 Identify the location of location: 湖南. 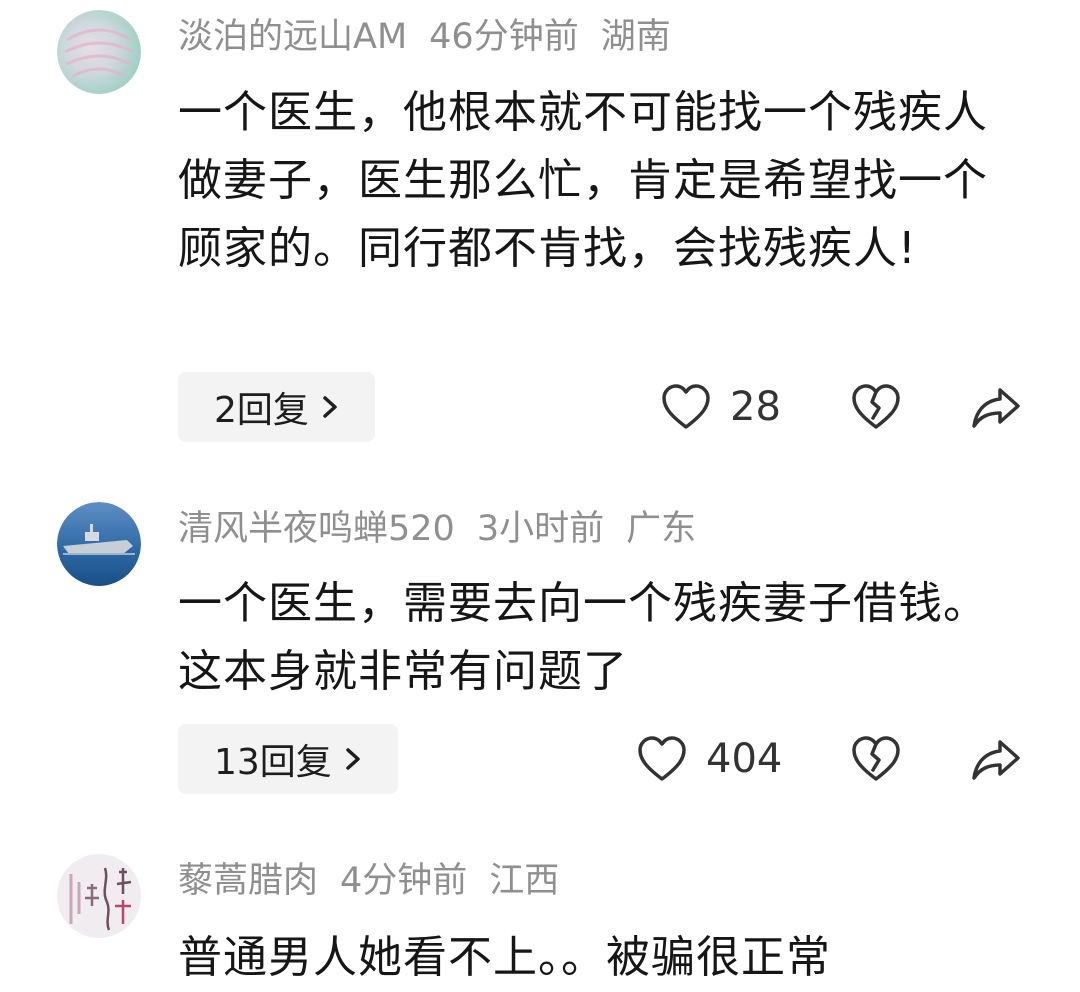
(635, 37).